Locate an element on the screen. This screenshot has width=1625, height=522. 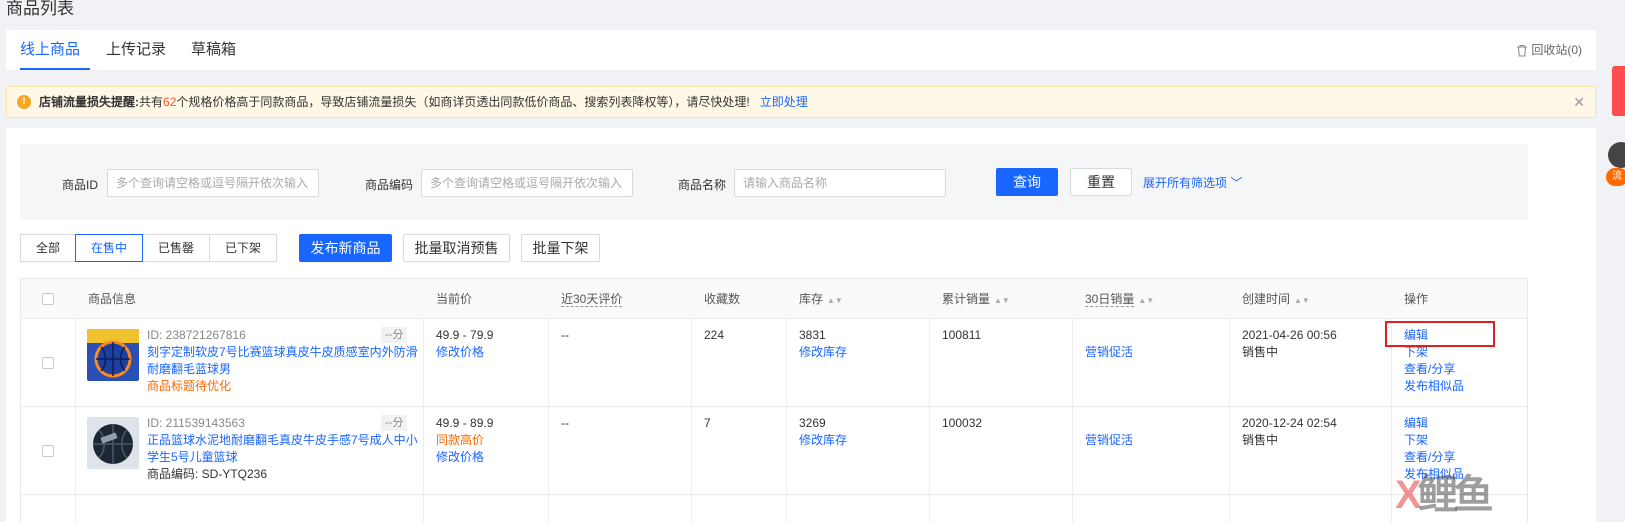
chevron-down-icon: ﹀ is located at coordinates (1236, 183).